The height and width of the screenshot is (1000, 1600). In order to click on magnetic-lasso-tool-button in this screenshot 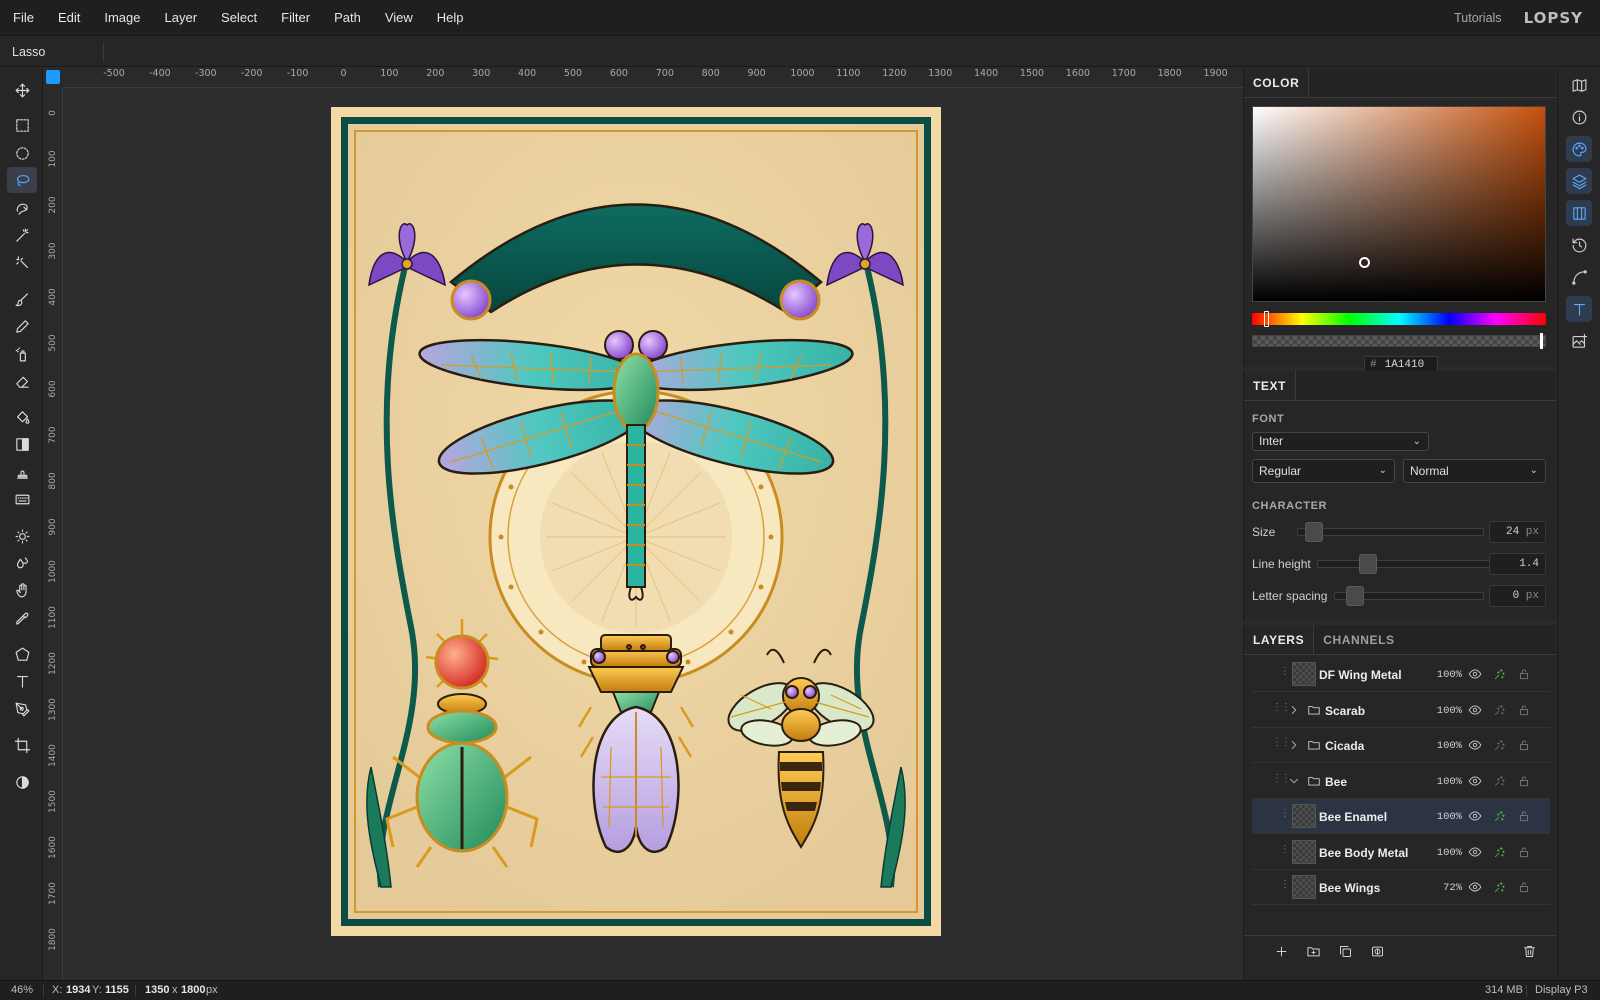, I will do `click(22, 208)`.